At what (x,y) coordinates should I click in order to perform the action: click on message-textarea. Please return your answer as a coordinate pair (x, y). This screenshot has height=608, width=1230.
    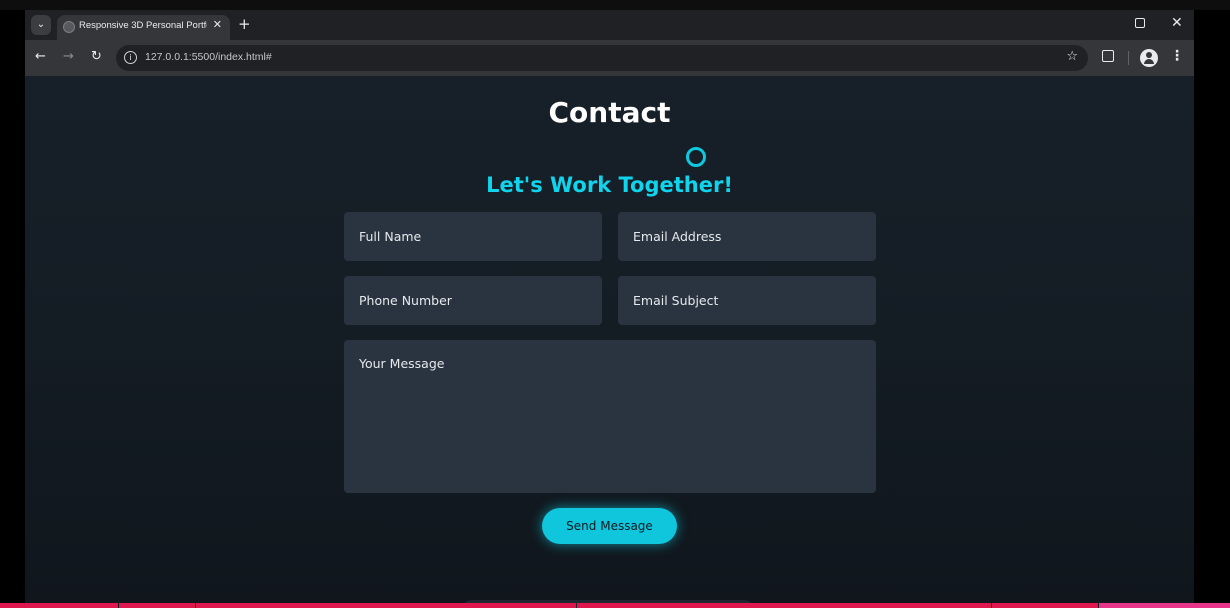
    Looking at the image, I should click on (610, 416).